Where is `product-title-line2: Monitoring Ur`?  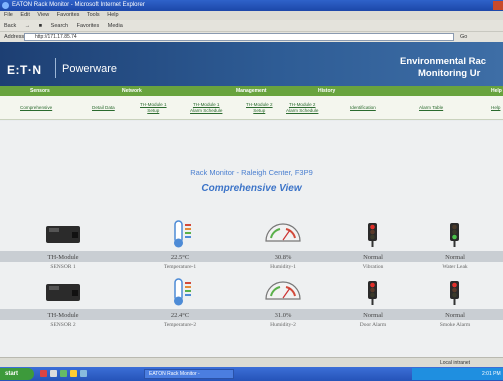 product-title-line2: Monitoring Ur is located at coordinates (449, 73).